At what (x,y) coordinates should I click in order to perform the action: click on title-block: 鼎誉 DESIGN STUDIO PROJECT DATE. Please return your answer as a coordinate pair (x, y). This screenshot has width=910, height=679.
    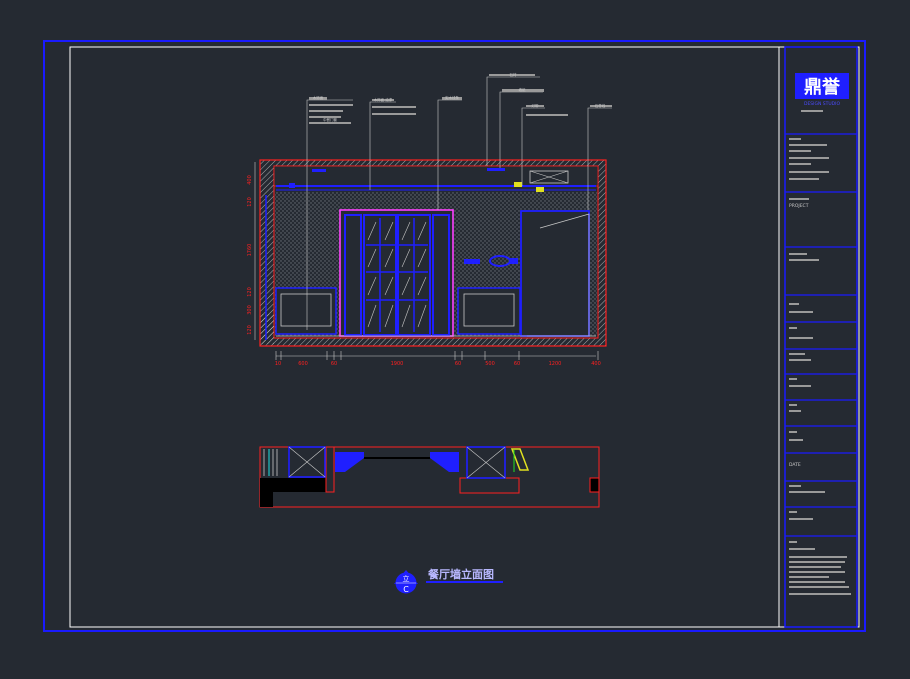
    Looking at the image, I should click on (821, 337).